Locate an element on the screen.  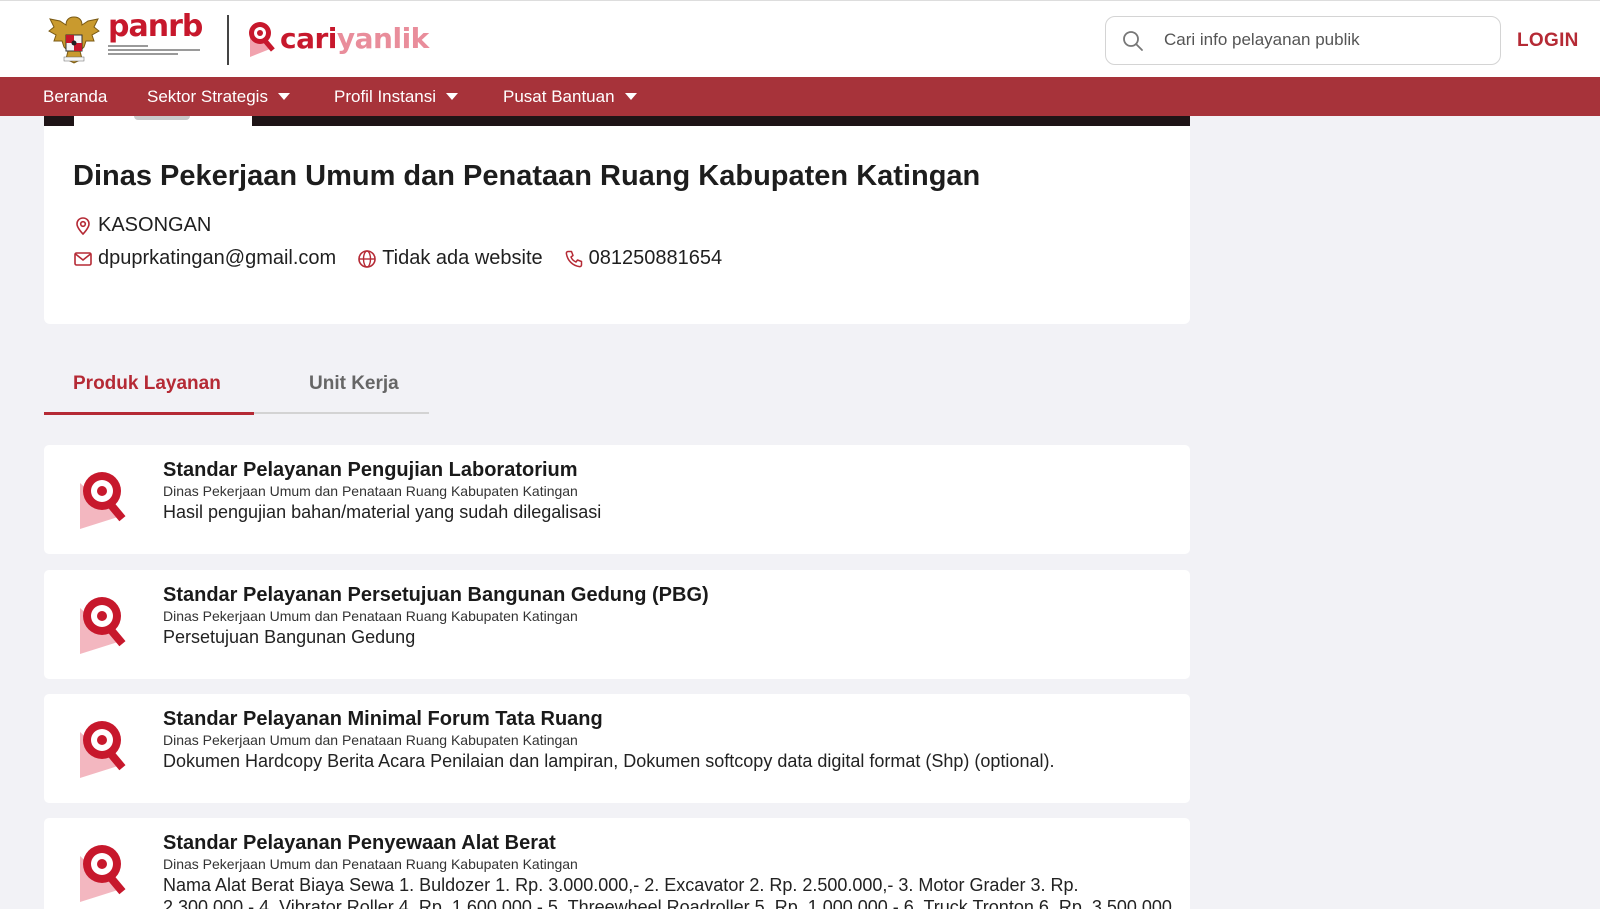
brand-divider is located at coordinates (228, 40).